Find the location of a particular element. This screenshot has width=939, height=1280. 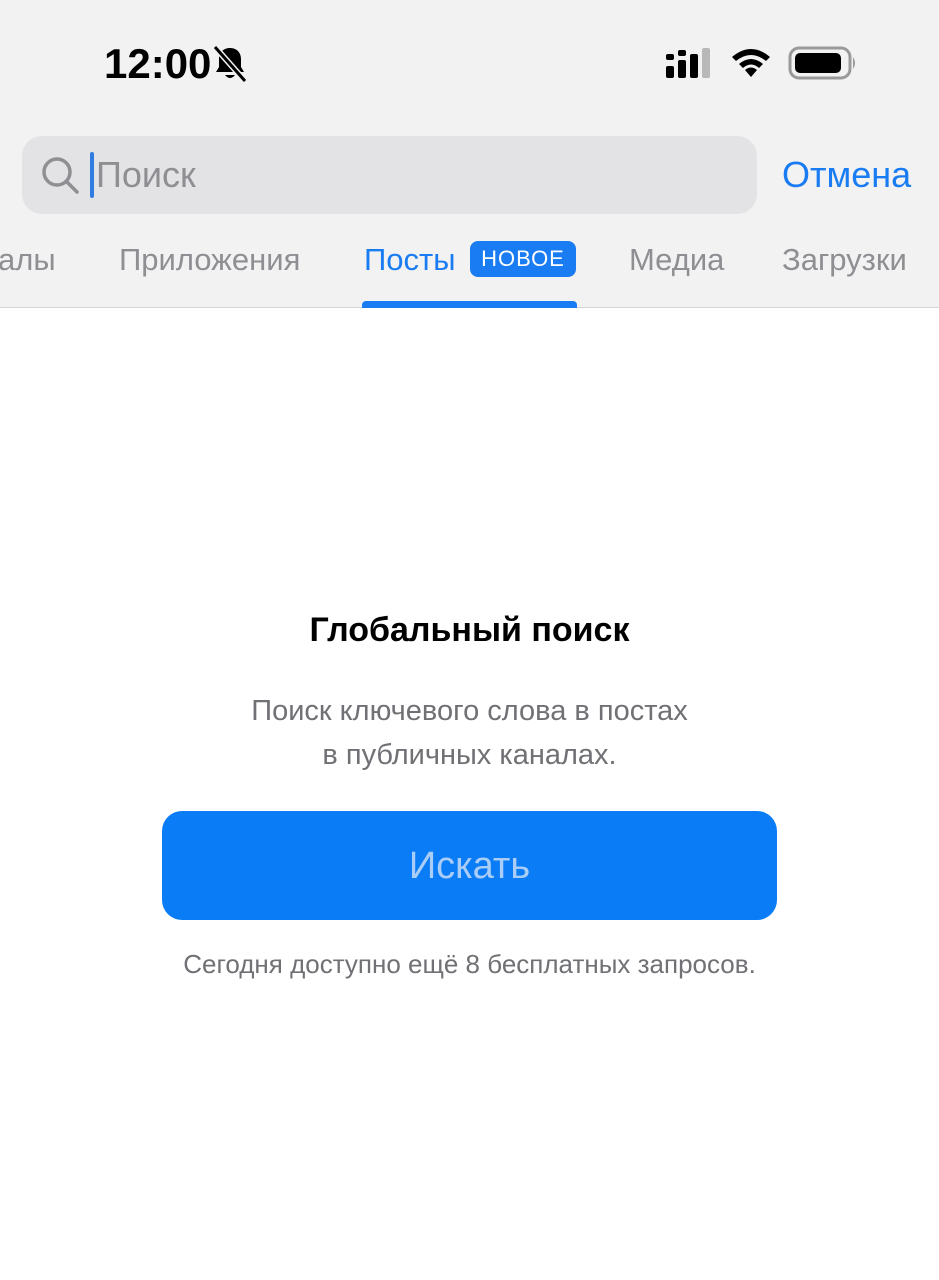

empty-state-subtitle-line-1: Поиск ключевого слова в постах is located at coordinates (469, 711).